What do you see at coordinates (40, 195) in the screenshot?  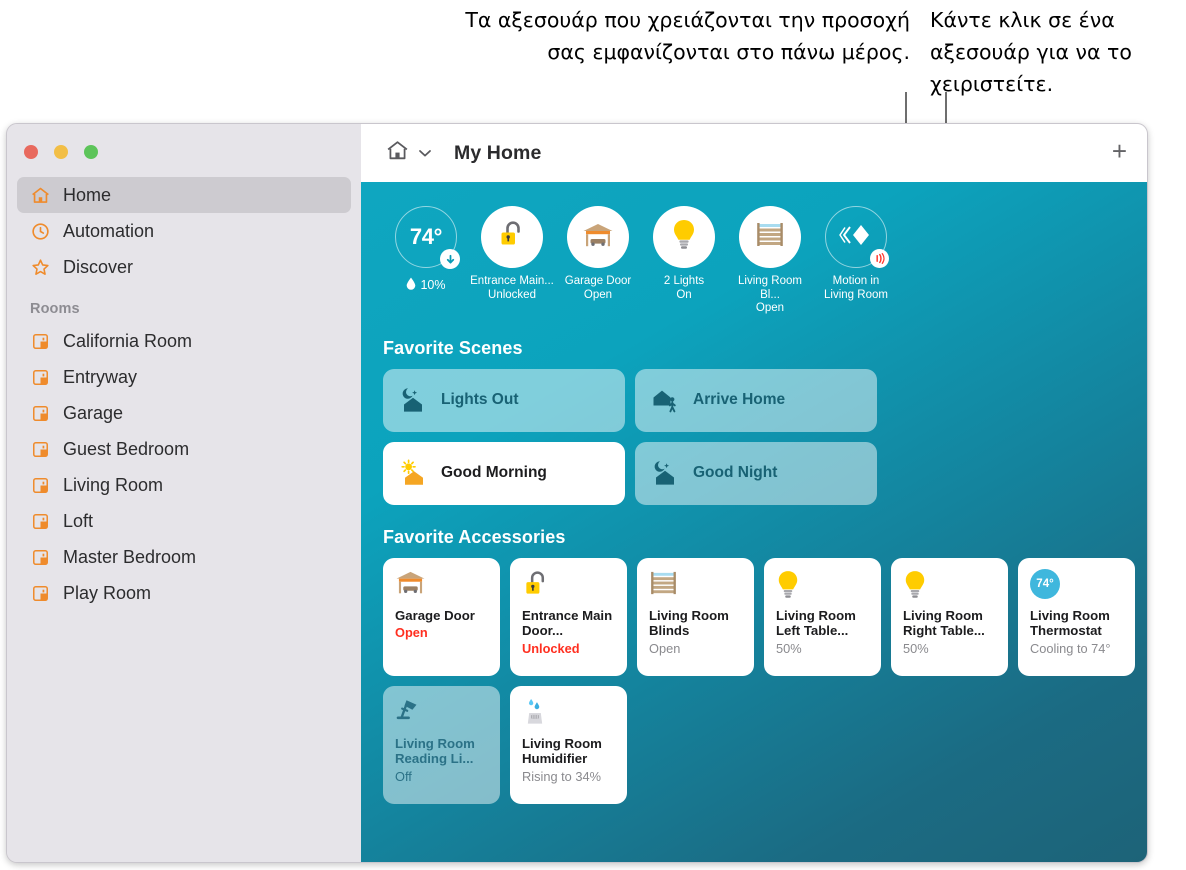 I see `house-icon` at bounding box center [40, 195].